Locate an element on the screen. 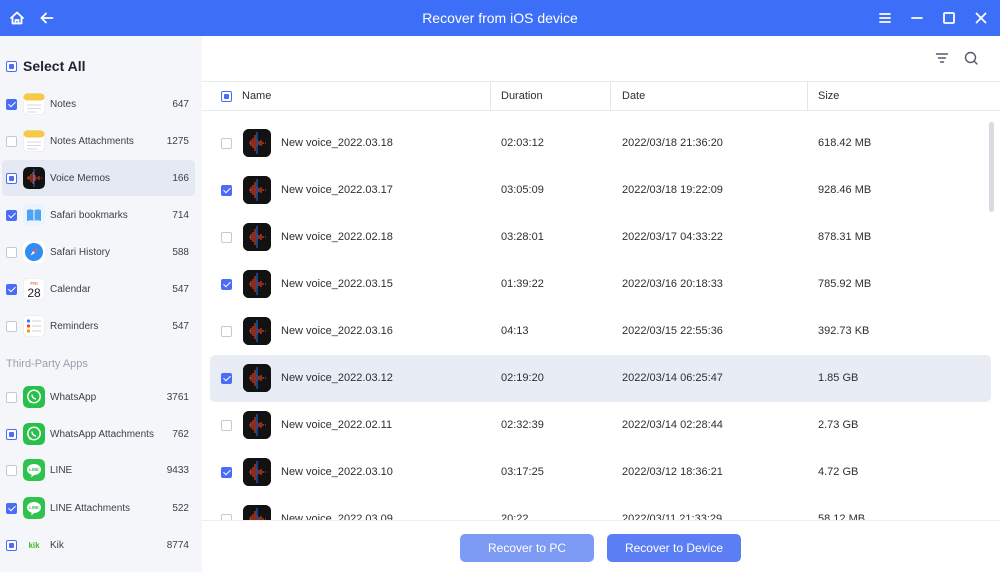 This screenshot has height=572, width=1000. menu-button is located at coordinates (885, 18).